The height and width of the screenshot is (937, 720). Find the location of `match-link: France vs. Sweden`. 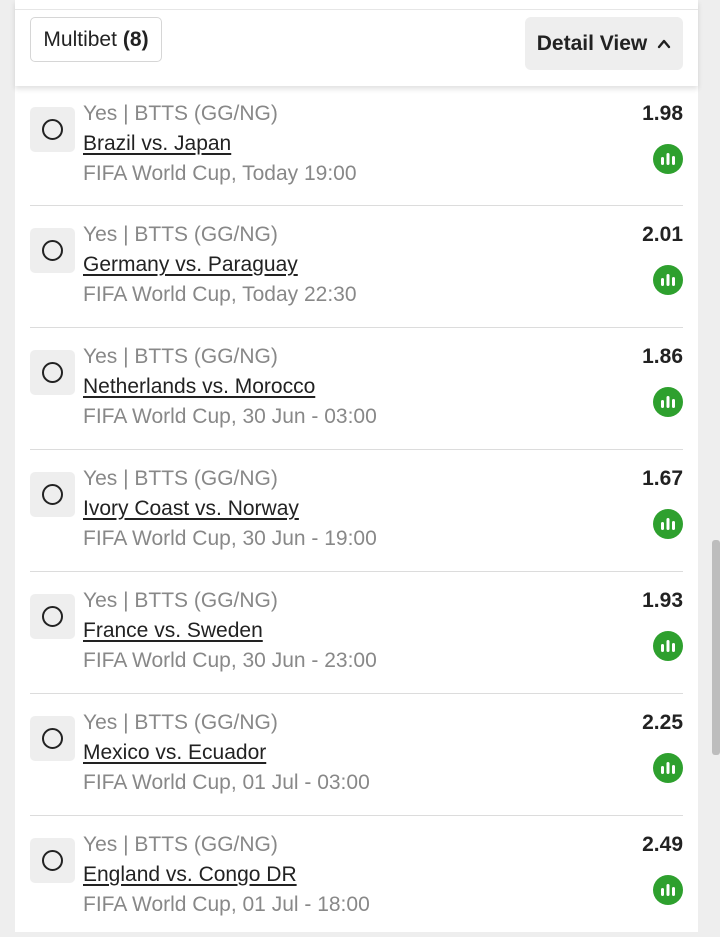

match-link: France vs. Sweden is located at coordinates (230, 631).